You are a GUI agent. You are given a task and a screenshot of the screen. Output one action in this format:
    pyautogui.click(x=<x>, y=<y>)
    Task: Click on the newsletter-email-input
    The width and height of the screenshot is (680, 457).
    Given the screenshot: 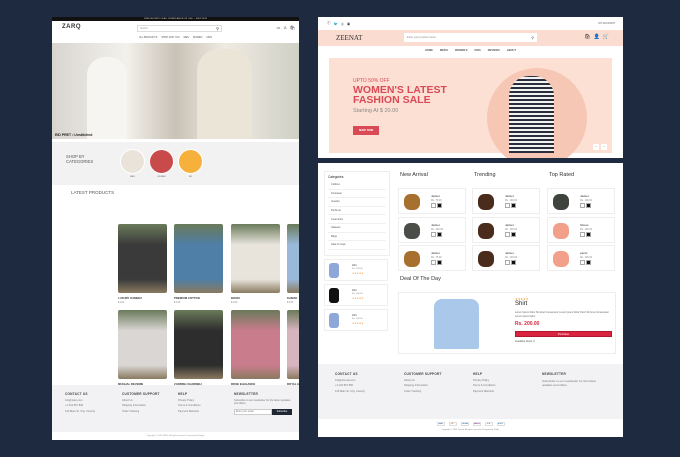 What is the action you would take?
    pyautogui.click(x=253, y=411)
    